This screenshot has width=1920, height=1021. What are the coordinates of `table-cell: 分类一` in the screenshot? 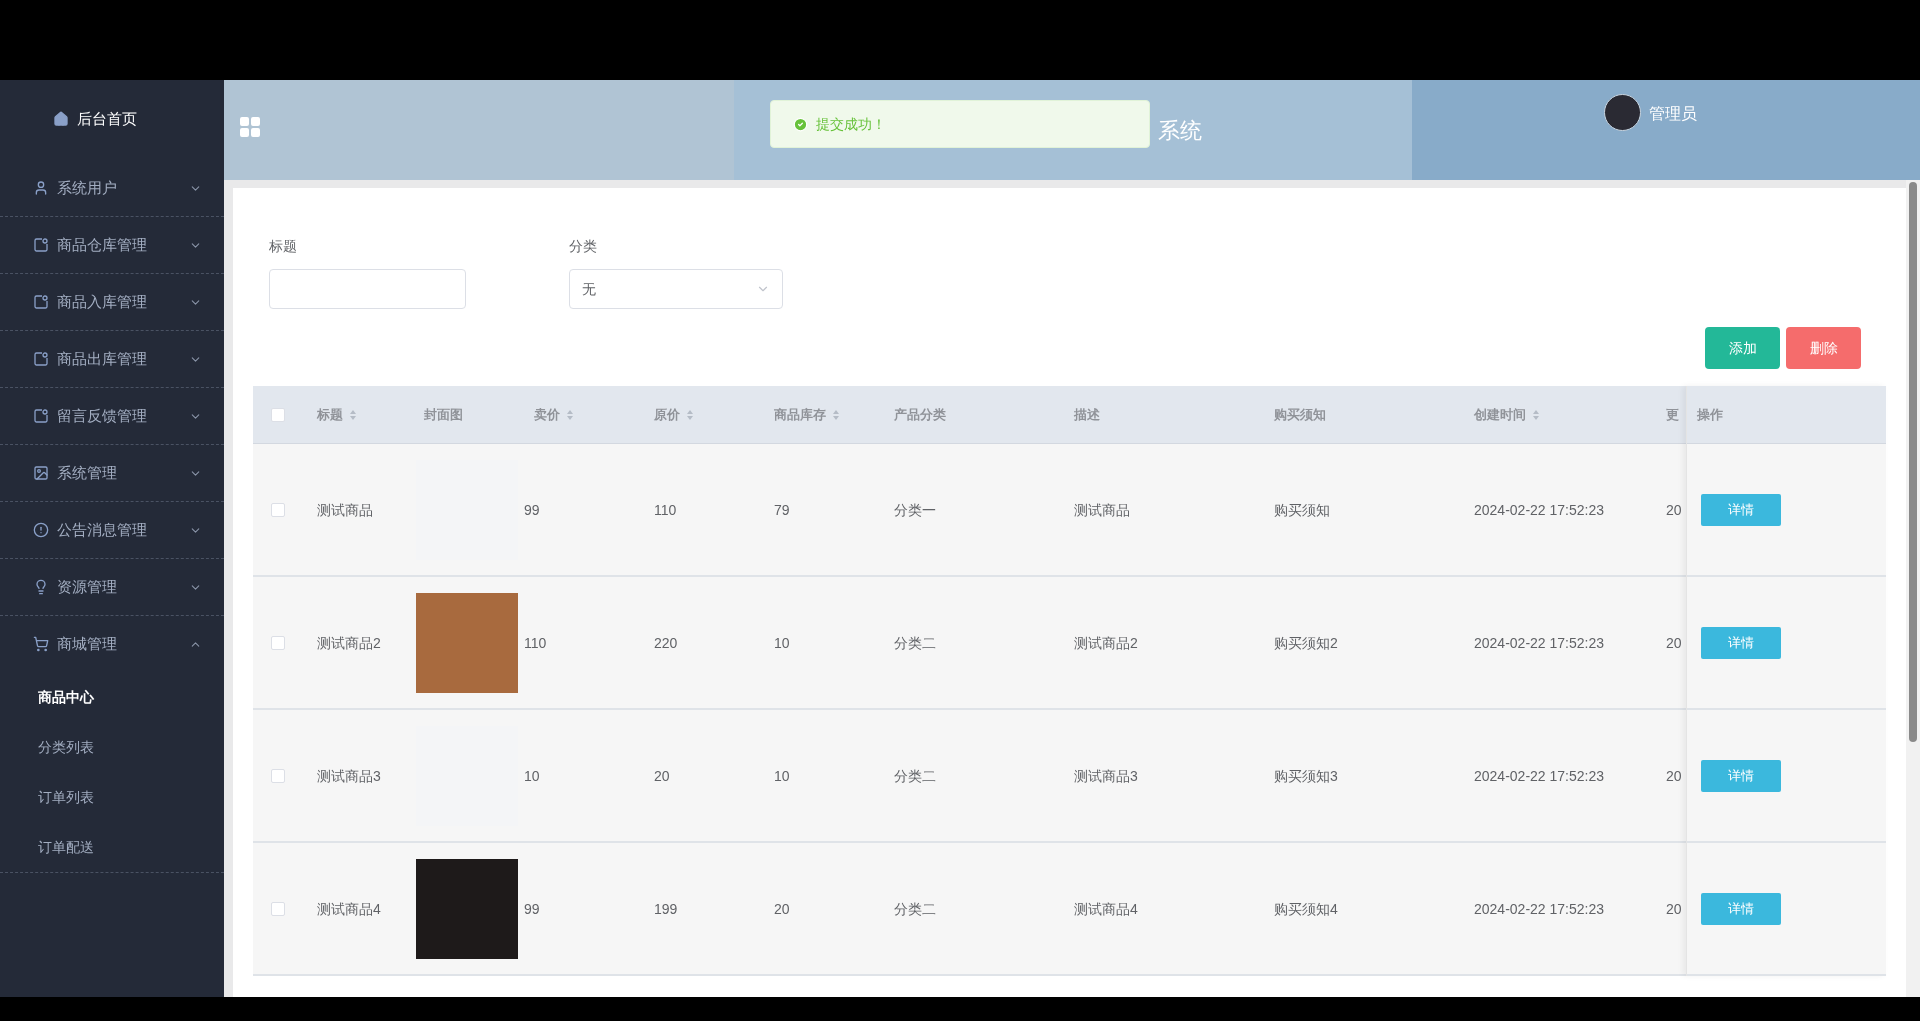 It's located at (915, 509).